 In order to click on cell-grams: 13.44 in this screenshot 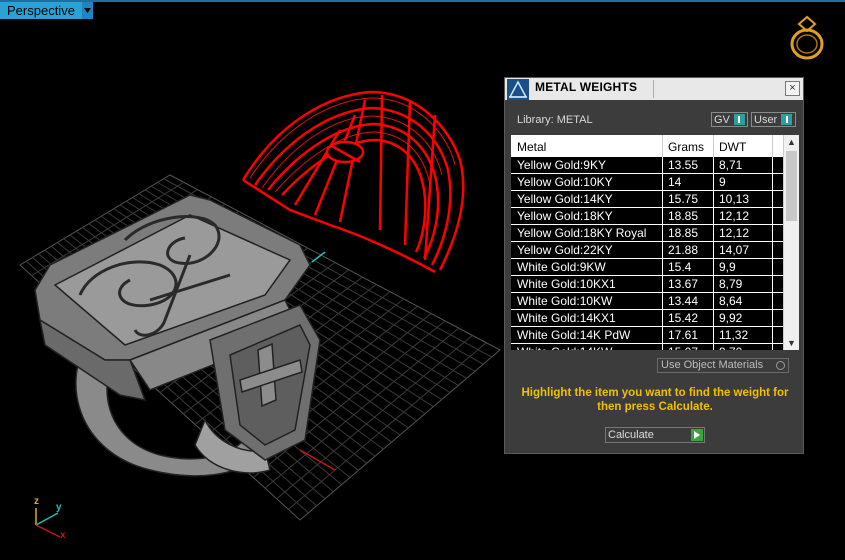, I will do `click(683, 301)`.